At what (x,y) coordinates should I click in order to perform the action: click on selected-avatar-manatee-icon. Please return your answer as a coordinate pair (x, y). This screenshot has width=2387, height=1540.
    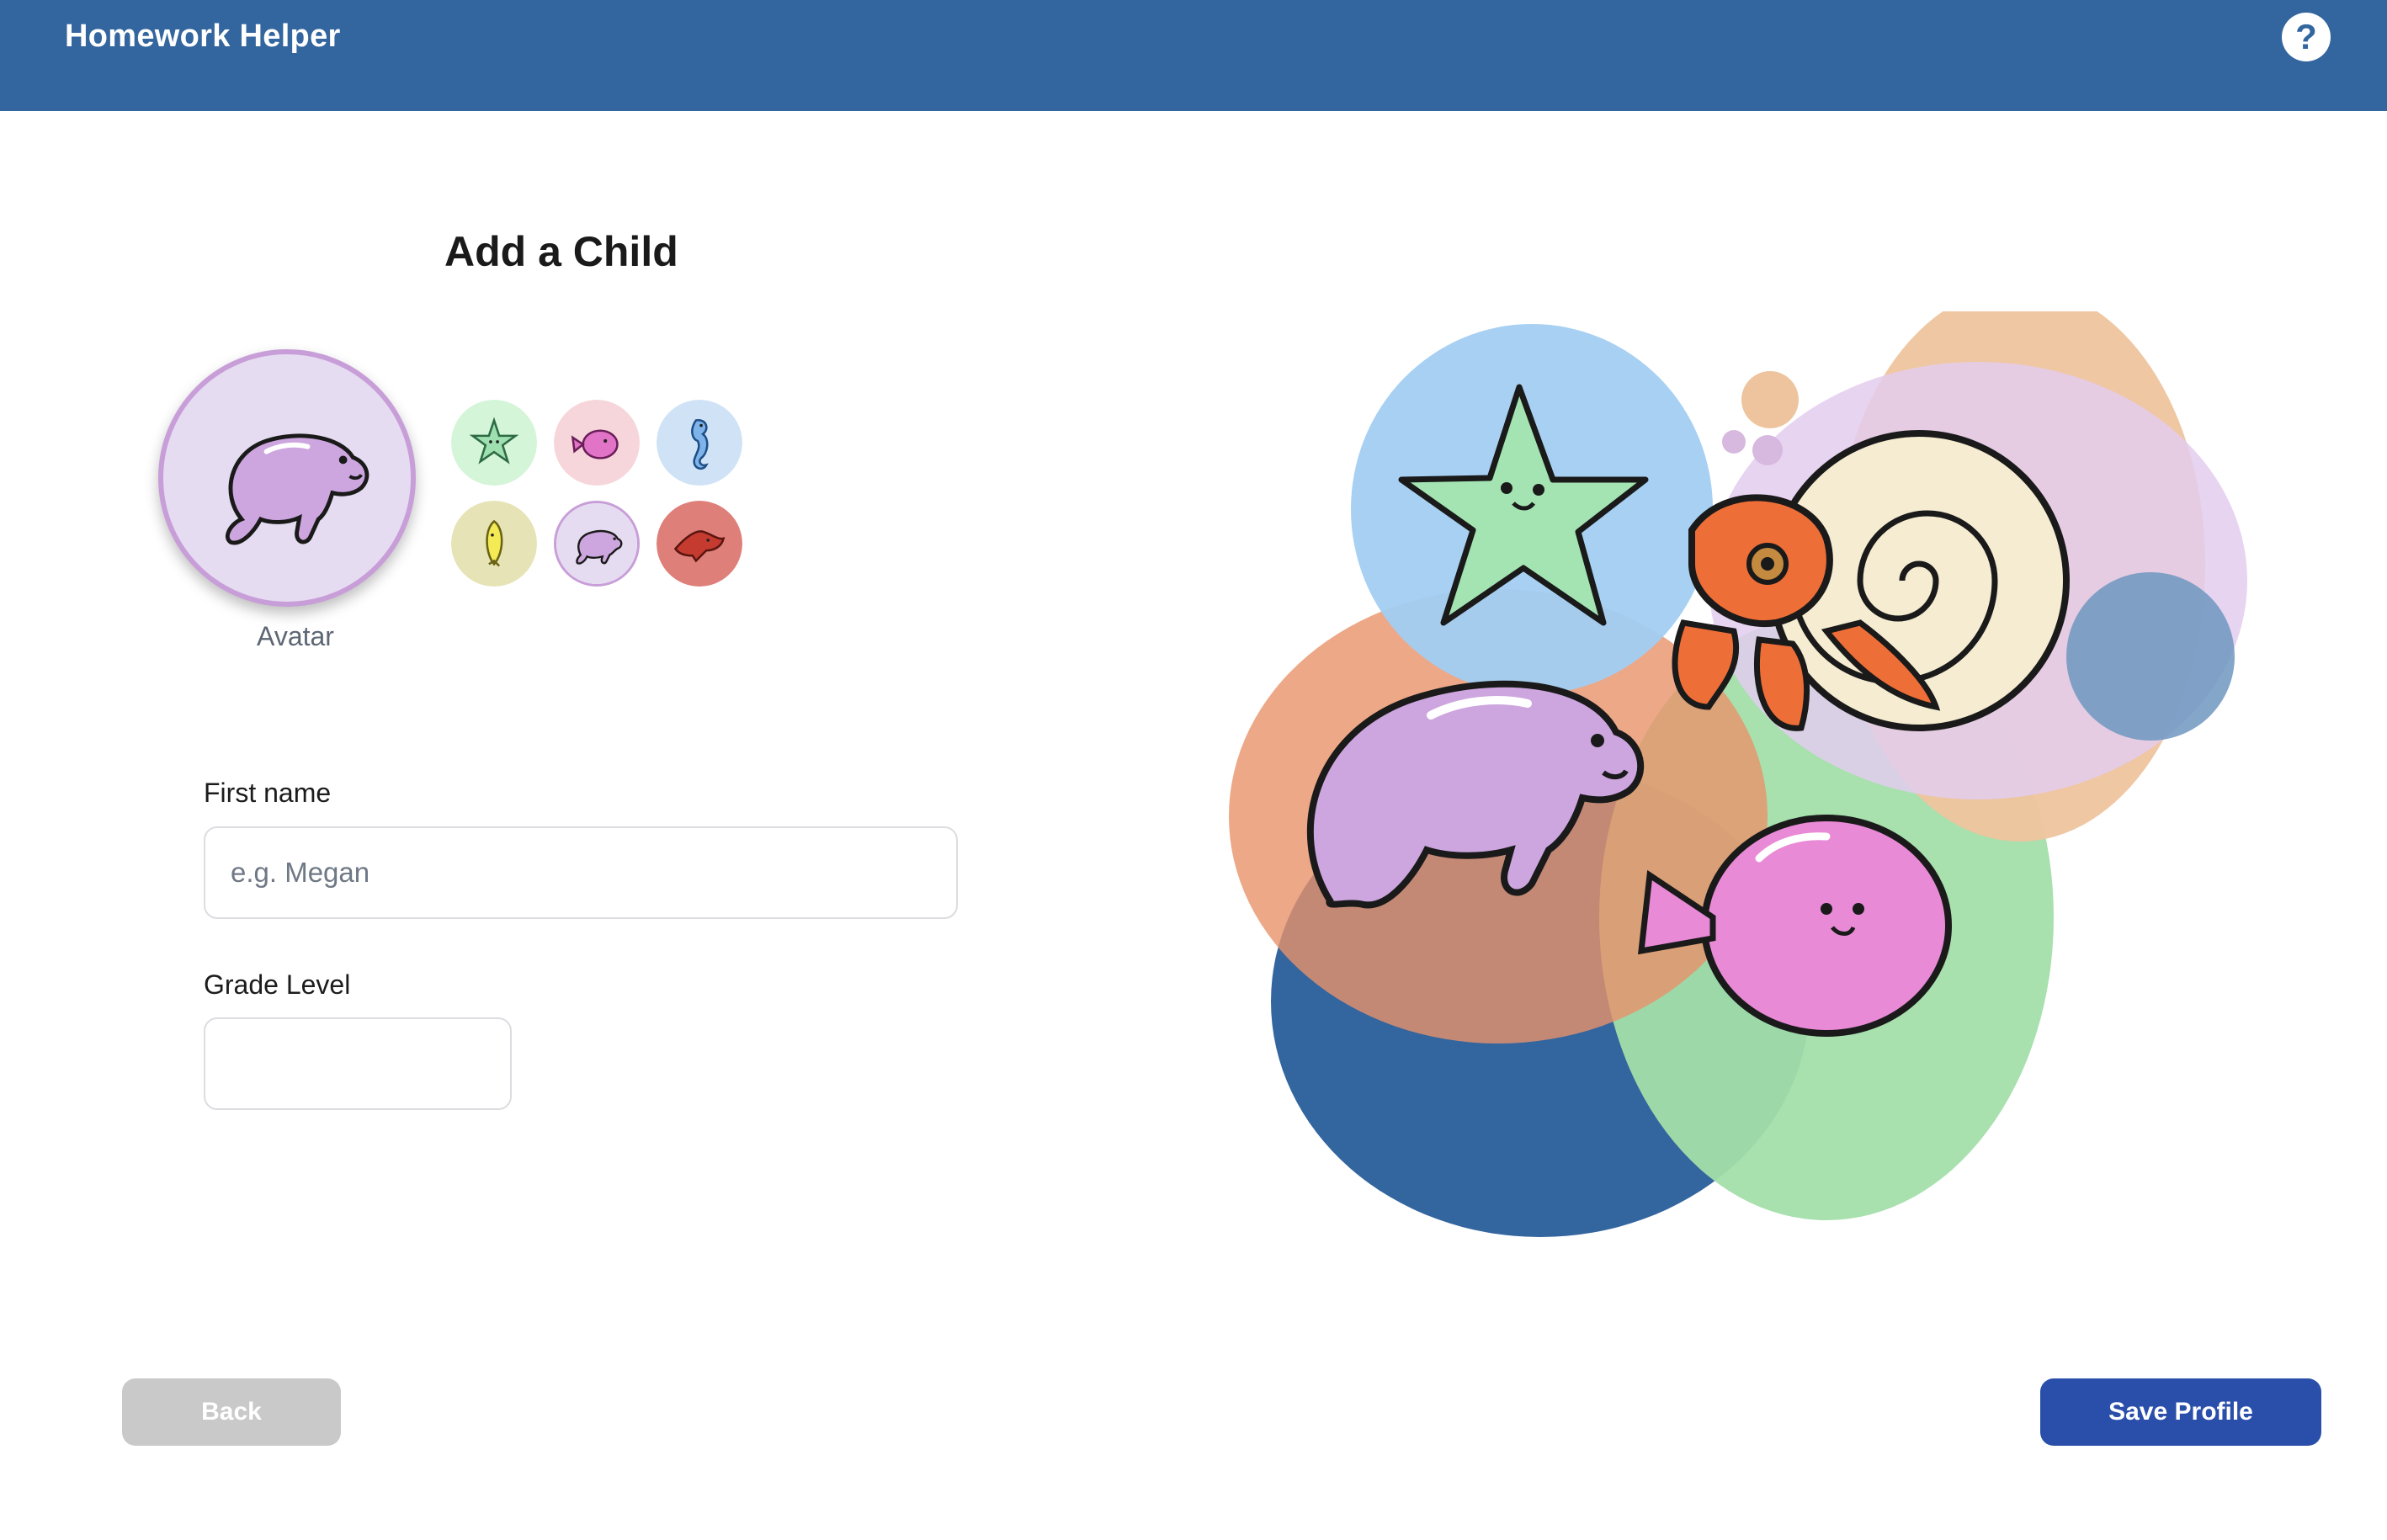
    Looking at the image, I should click on (287, 478).